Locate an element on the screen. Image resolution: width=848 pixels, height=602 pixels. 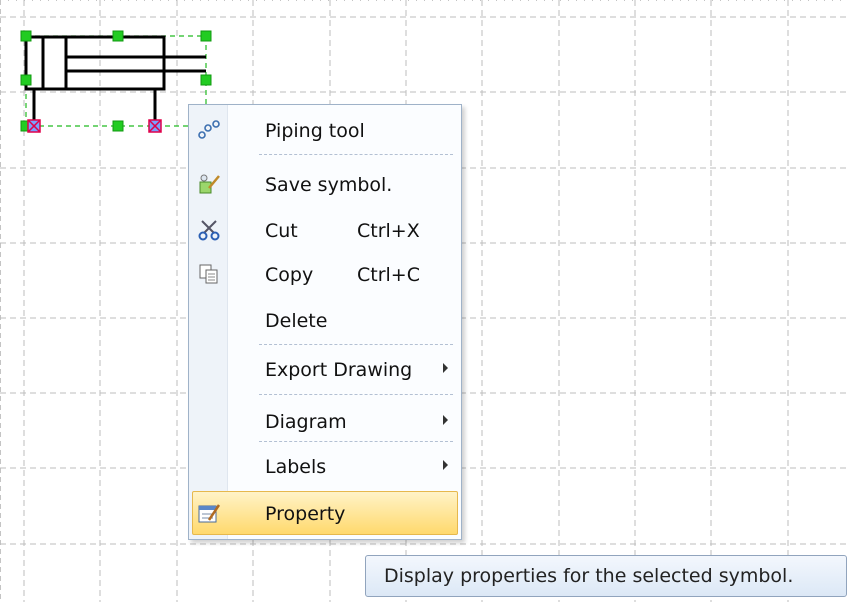
selection-handles is located at coordinates (116, 81).